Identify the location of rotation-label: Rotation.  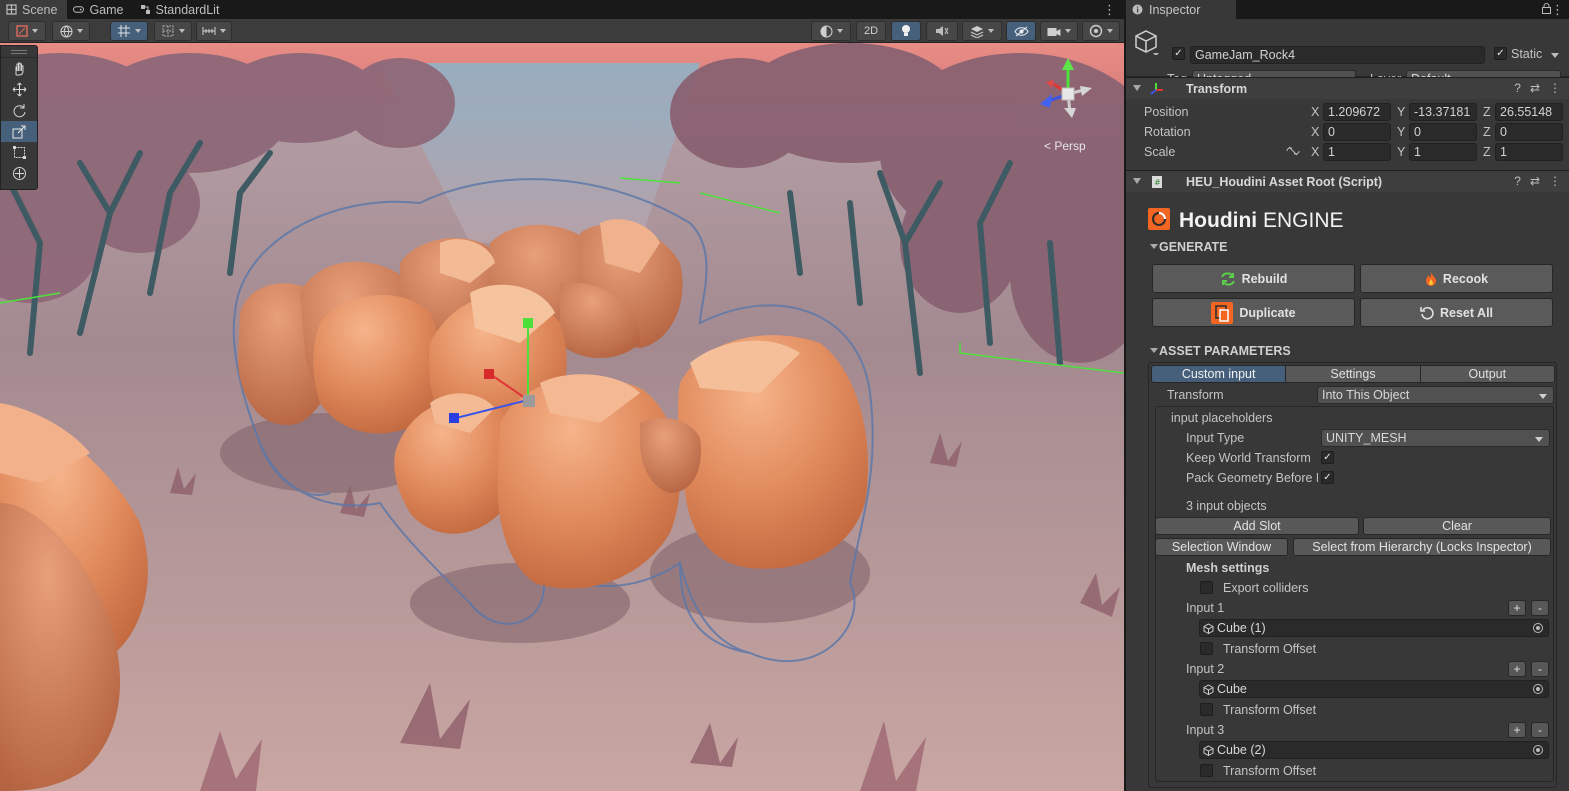
(1167, 132).